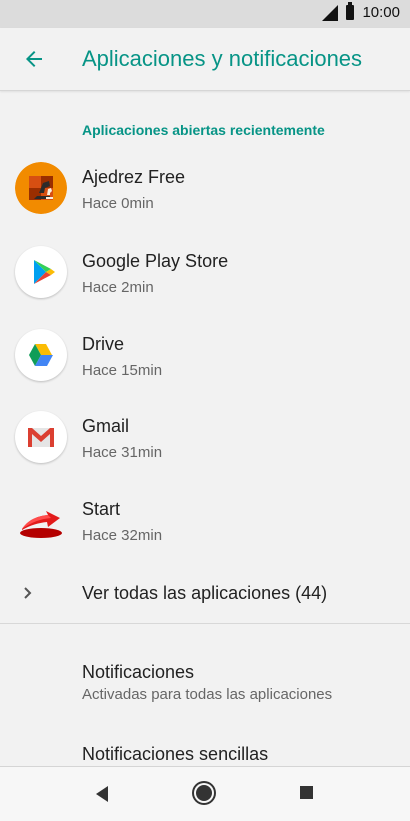  I want to click on app-time: Hace 0min, so click(118, 203).